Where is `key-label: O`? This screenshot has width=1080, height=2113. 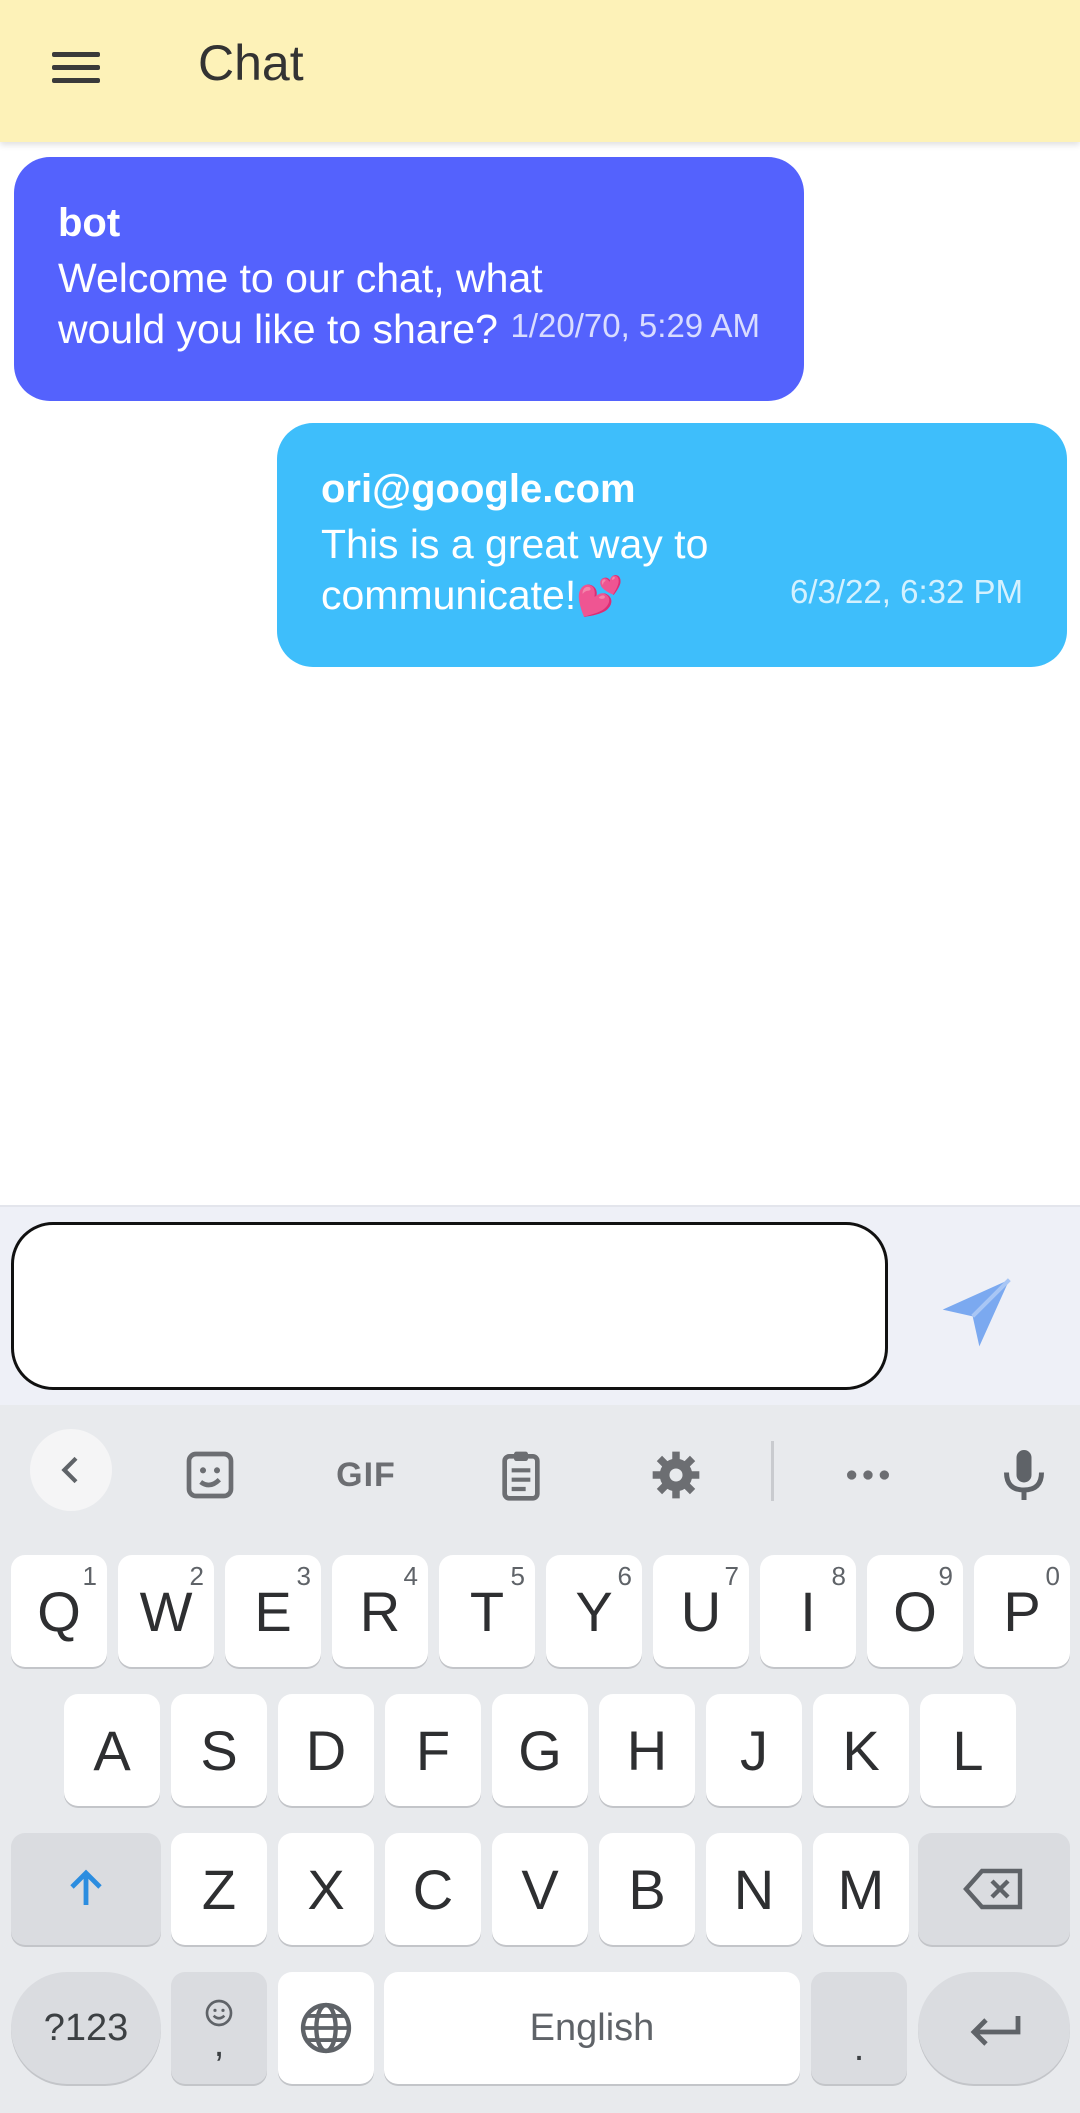
key-label: O is located at coordinates (915, 1611).